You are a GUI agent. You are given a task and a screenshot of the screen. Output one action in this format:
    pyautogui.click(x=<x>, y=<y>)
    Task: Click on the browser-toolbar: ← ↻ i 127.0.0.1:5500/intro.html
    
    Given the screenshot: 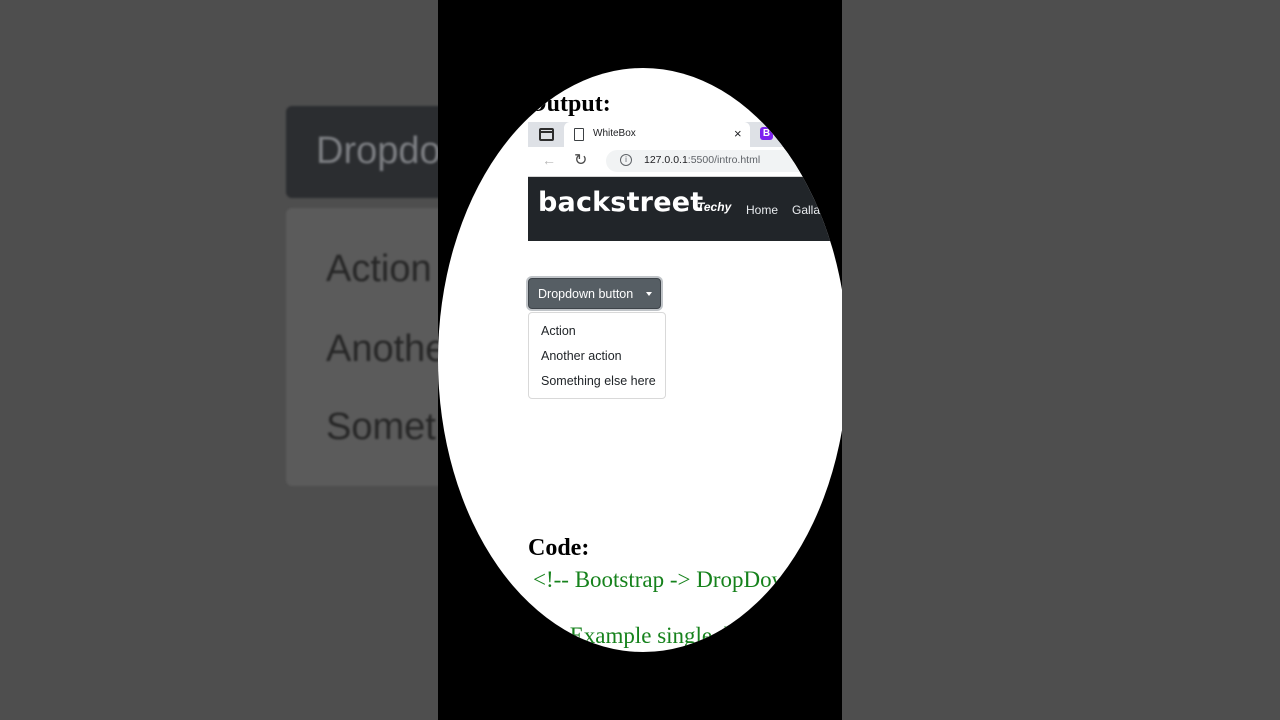 What is the action you would take?
    pyautogui.click(x=685, y=162)
    